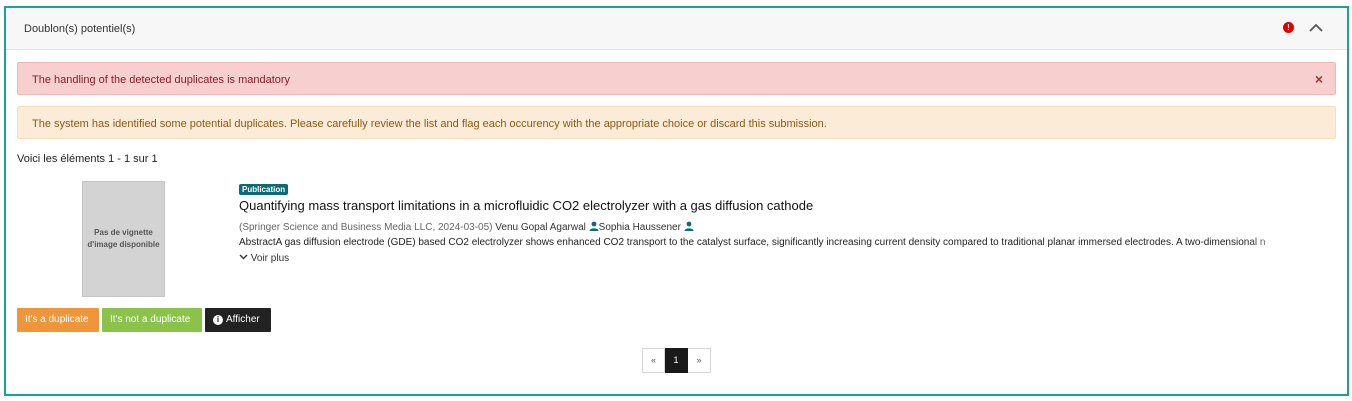 The image size is (1352, 401). I want to click on chevron-down-icon, so click(243, 257).